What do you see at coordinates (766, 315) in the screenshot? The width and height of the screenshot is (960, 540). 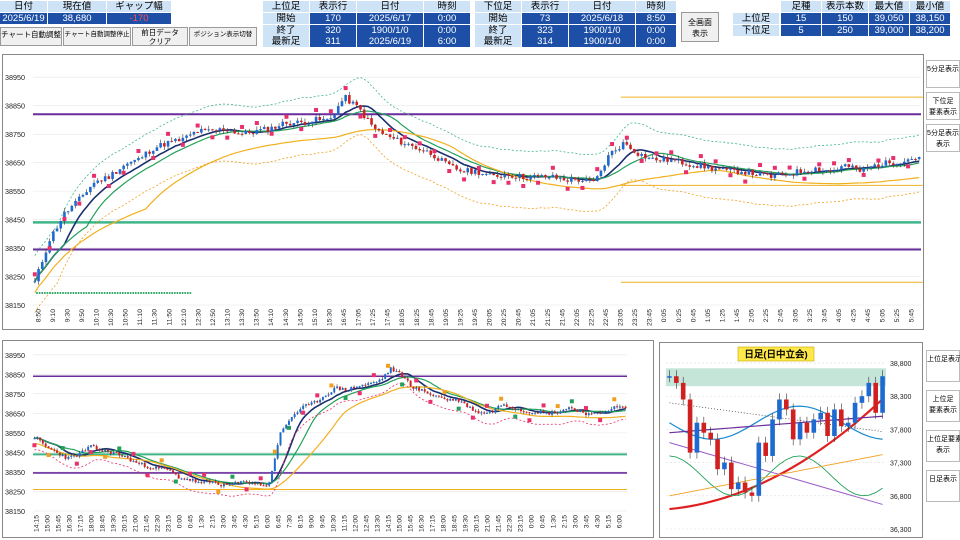 I see `x-tick-label: 2:25` at bounding box center [766, 315].